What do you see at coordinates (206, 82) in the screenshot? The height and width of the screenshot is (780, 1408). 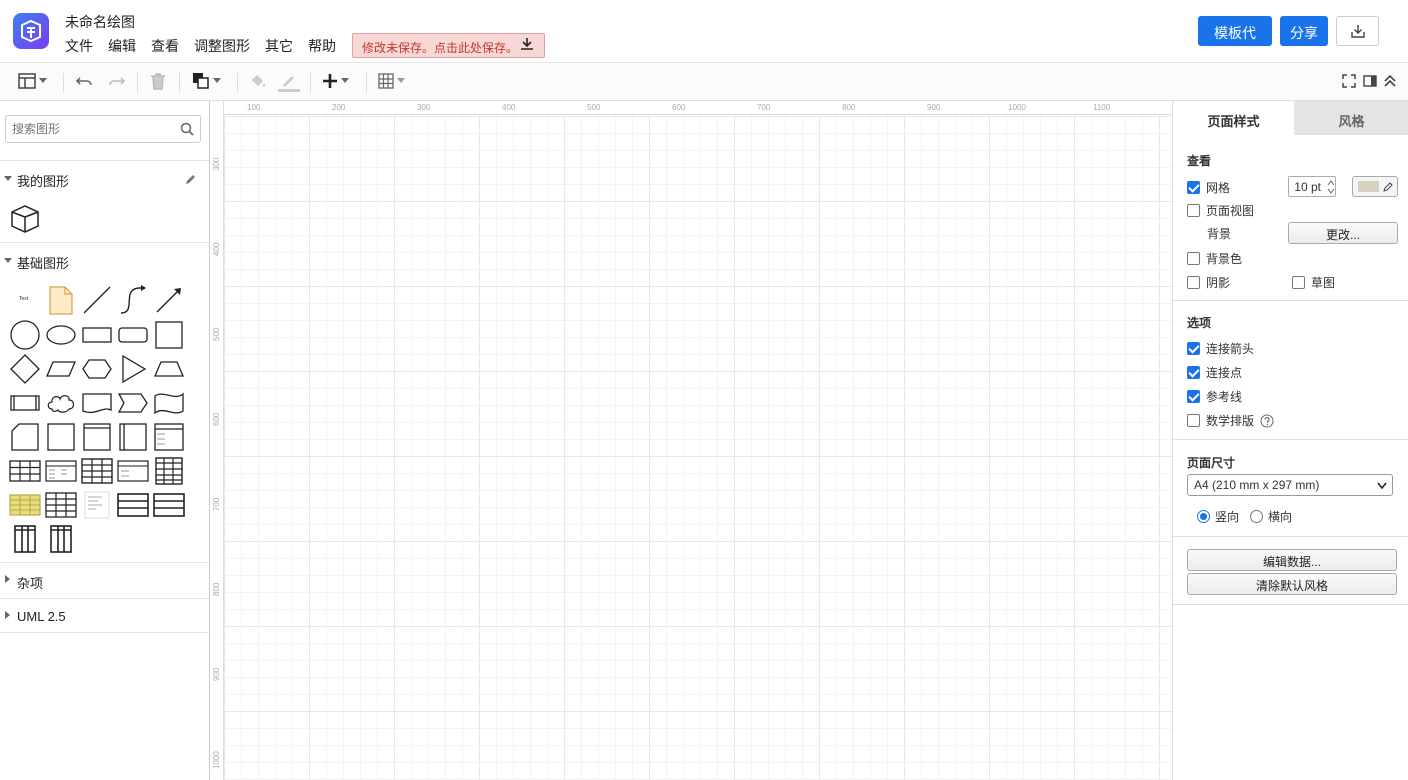 I see `to-front-button` at bounding box center [206, 82].